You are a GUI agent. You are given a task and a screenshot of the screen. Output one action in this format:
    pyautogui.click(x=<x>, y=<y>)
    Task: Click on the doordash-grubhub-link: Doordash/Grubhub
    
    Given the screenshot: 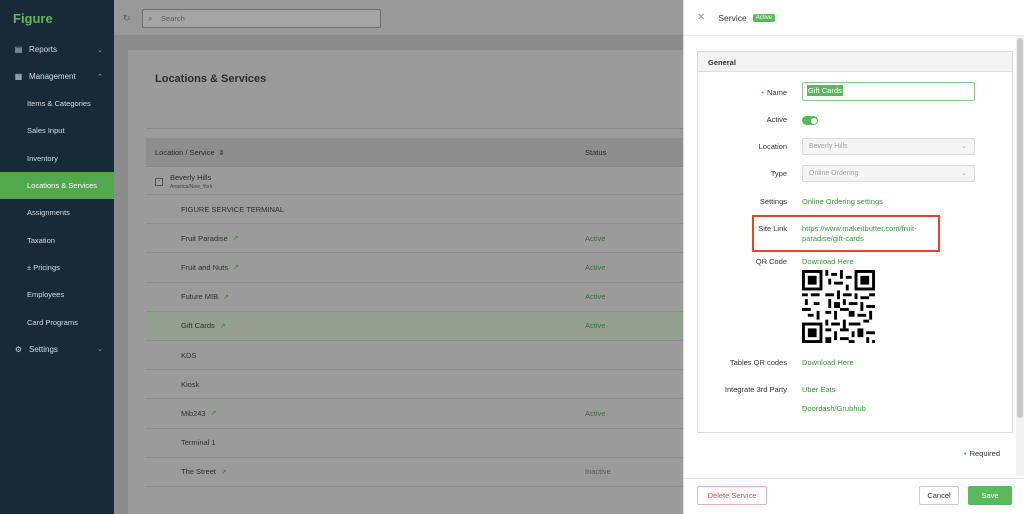 What is the action you would take?
    pyautogui.click(x=834, y=408)
    